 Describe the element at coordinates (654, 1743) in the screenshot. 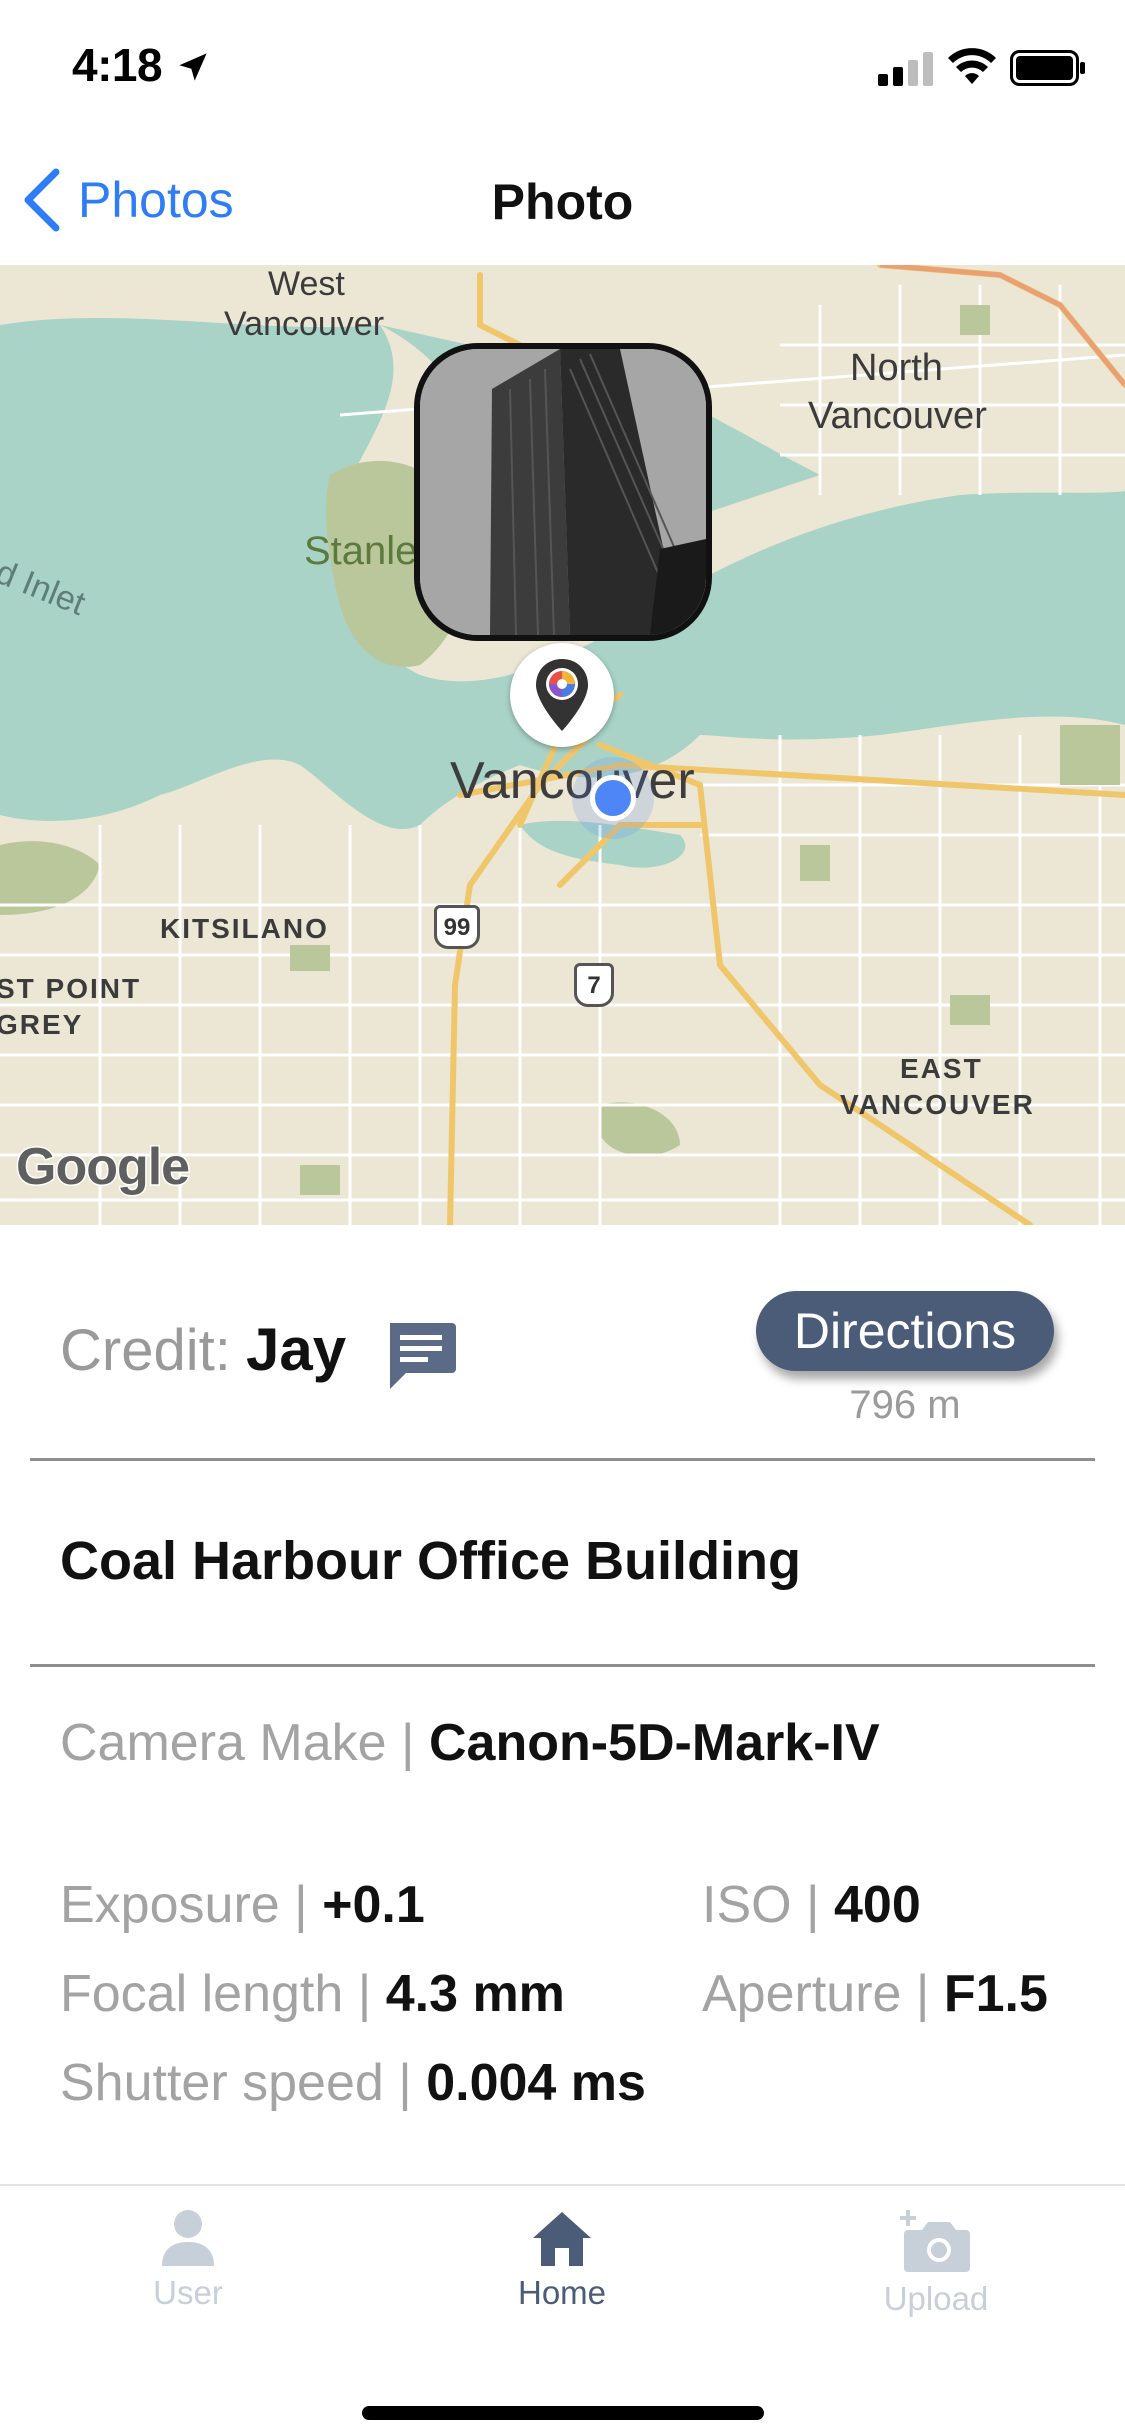

I see `camera-make-value: Canon-5D-Mark-IV` at that location.